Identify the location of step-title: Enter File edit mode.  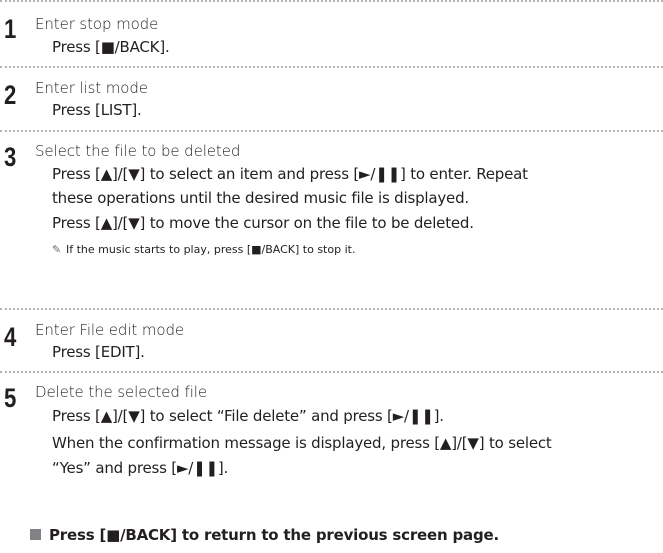
(110, 330).